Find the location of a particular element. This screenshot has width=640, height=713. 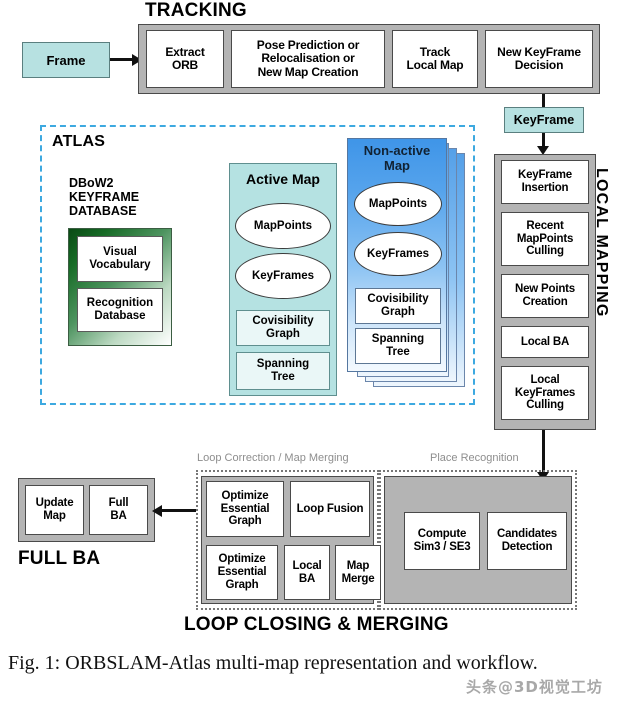

loop-correction-optimize-essential-graph-1: Optimize Essential Graph is located at coordinates (245, 509).